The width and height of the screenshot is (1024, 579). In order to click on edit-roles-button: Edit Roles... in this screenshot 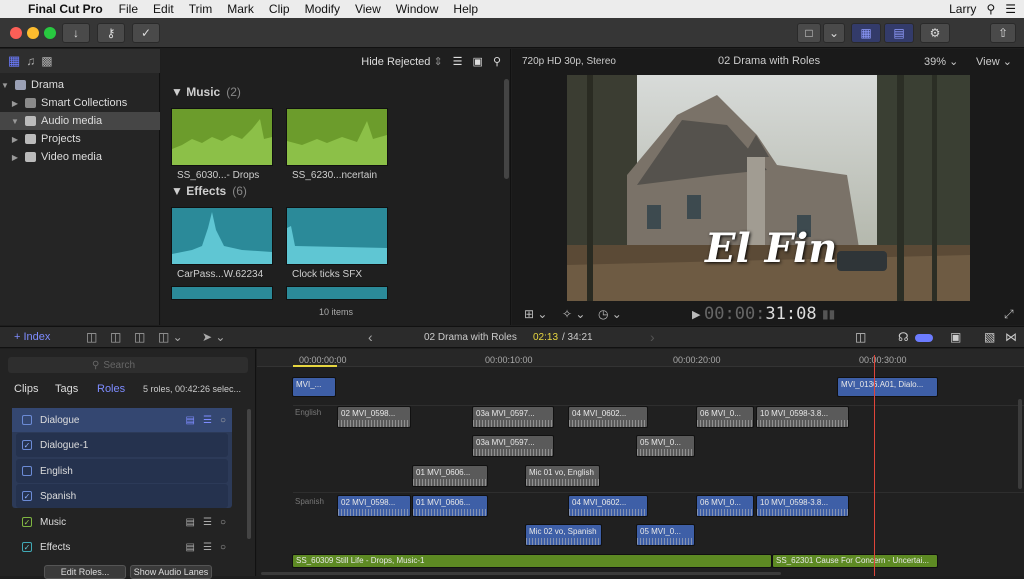, I will do `click(85, 572)`.